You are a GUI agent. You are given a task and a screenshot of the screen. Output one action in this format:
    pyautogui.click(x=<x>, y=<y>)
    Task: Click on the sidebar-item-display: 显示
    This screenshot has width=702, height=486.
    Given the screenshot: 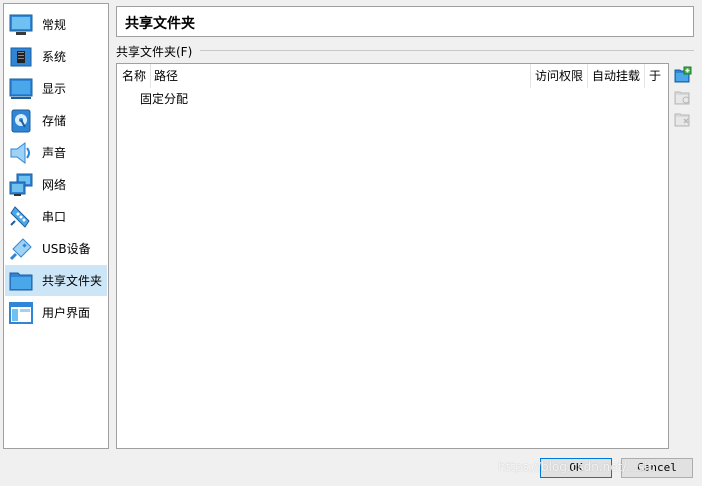 What is the action you would take?
    pyautogui.click(x=56, y=88)
    